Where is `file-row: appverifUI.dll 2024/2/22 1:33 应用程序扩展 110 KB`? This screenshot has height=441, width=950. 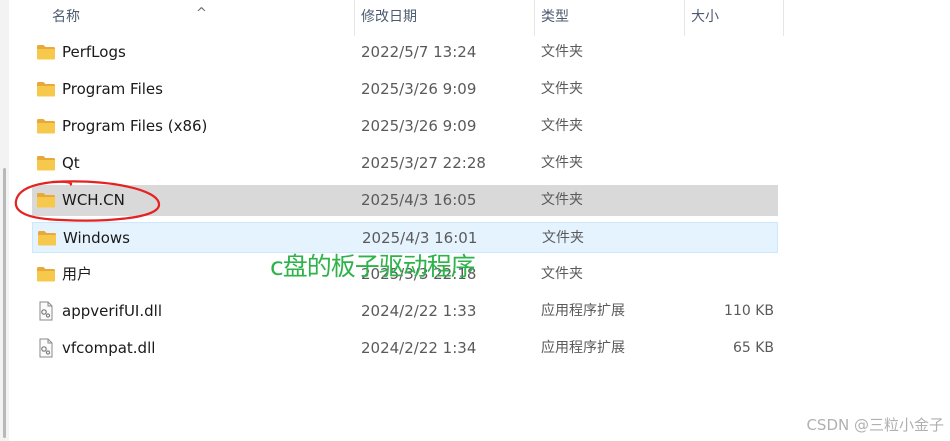
file-row: appverifUI.dll 2024/2/22 1:33 应用程序扩展 110 KB is located at coordinates (405, 311).